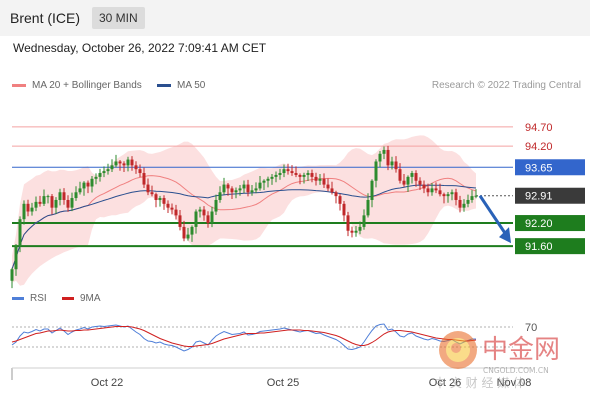  Describe the element at coordinates (456, 348) in the screenshot. I see `watermark-logo-core` at that location.